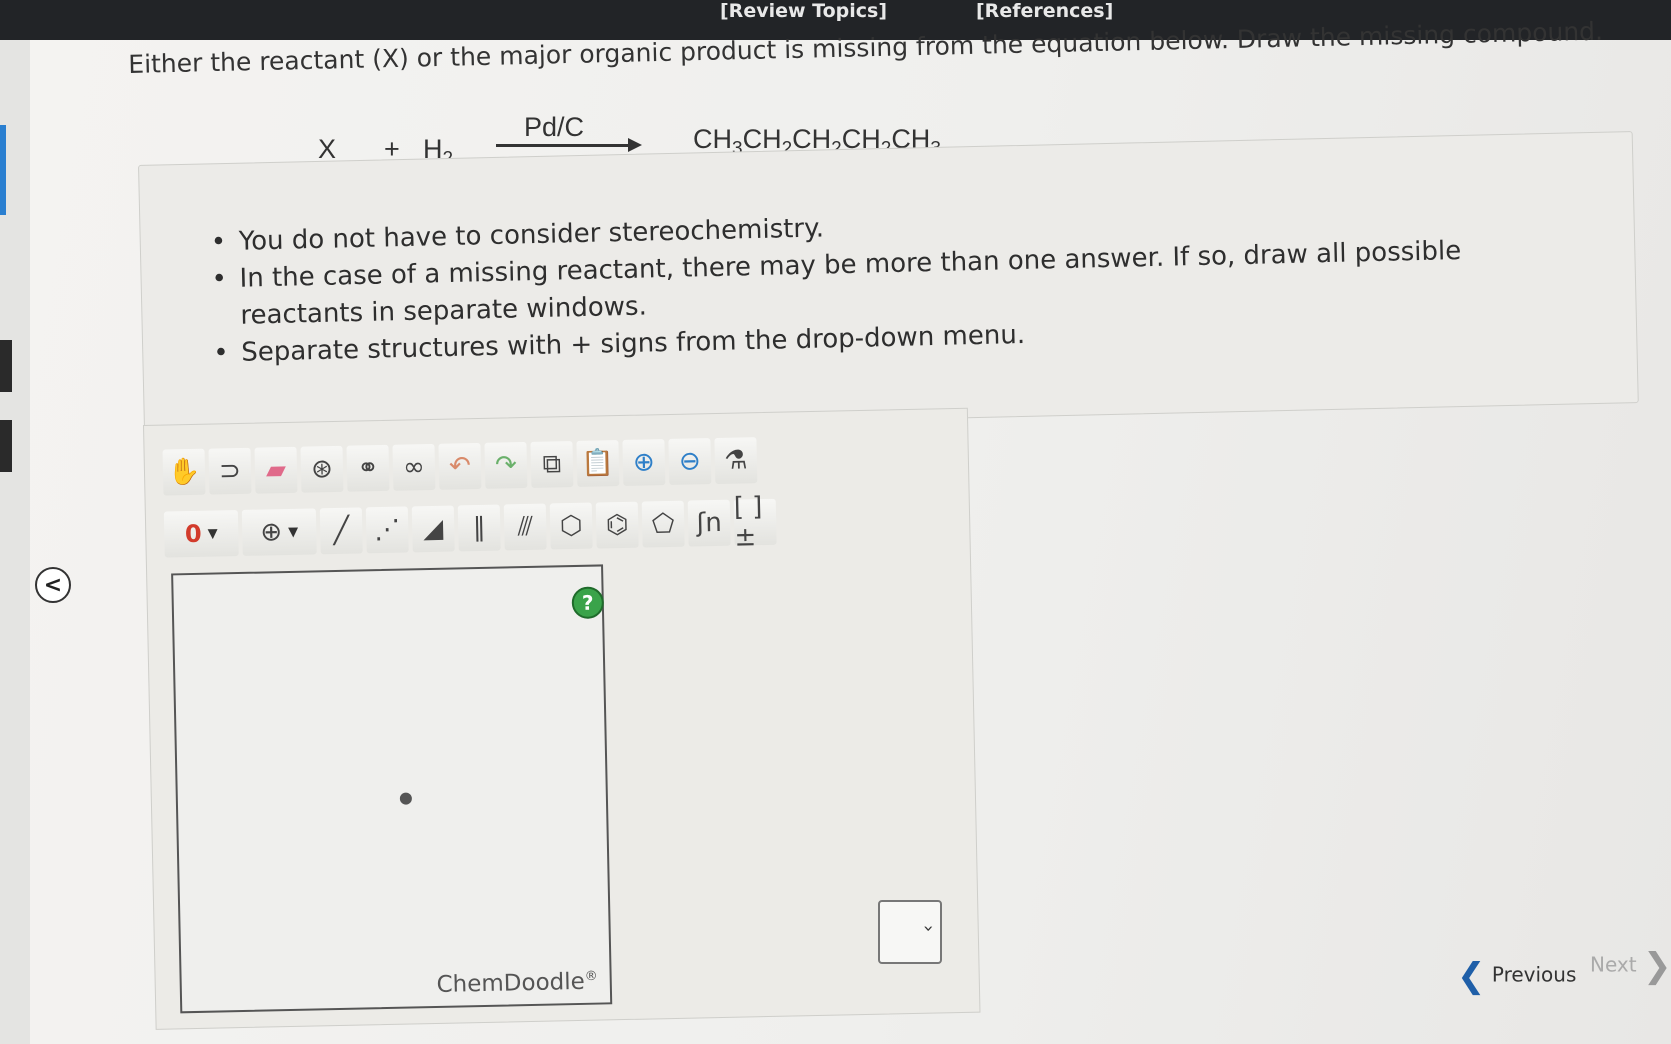  Describe the element at coordinates (928, 928) in the screenshot. I see `chevron-down-icon: ›` at that location.